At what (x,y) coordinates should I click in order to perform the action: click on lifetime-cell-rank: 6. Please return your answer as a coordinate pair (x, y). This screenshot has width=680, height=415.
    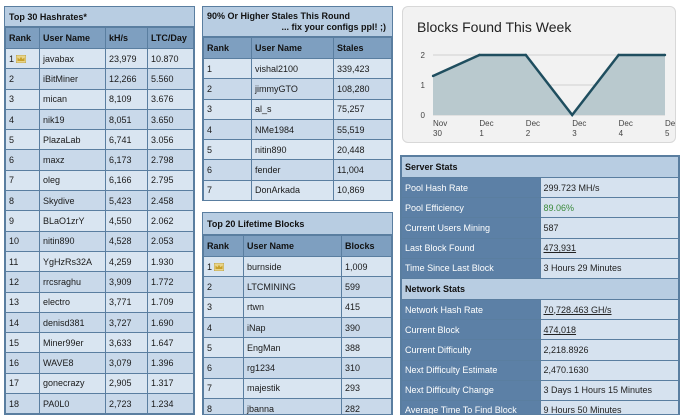
    Looking at the image, I should click on (223, 368).